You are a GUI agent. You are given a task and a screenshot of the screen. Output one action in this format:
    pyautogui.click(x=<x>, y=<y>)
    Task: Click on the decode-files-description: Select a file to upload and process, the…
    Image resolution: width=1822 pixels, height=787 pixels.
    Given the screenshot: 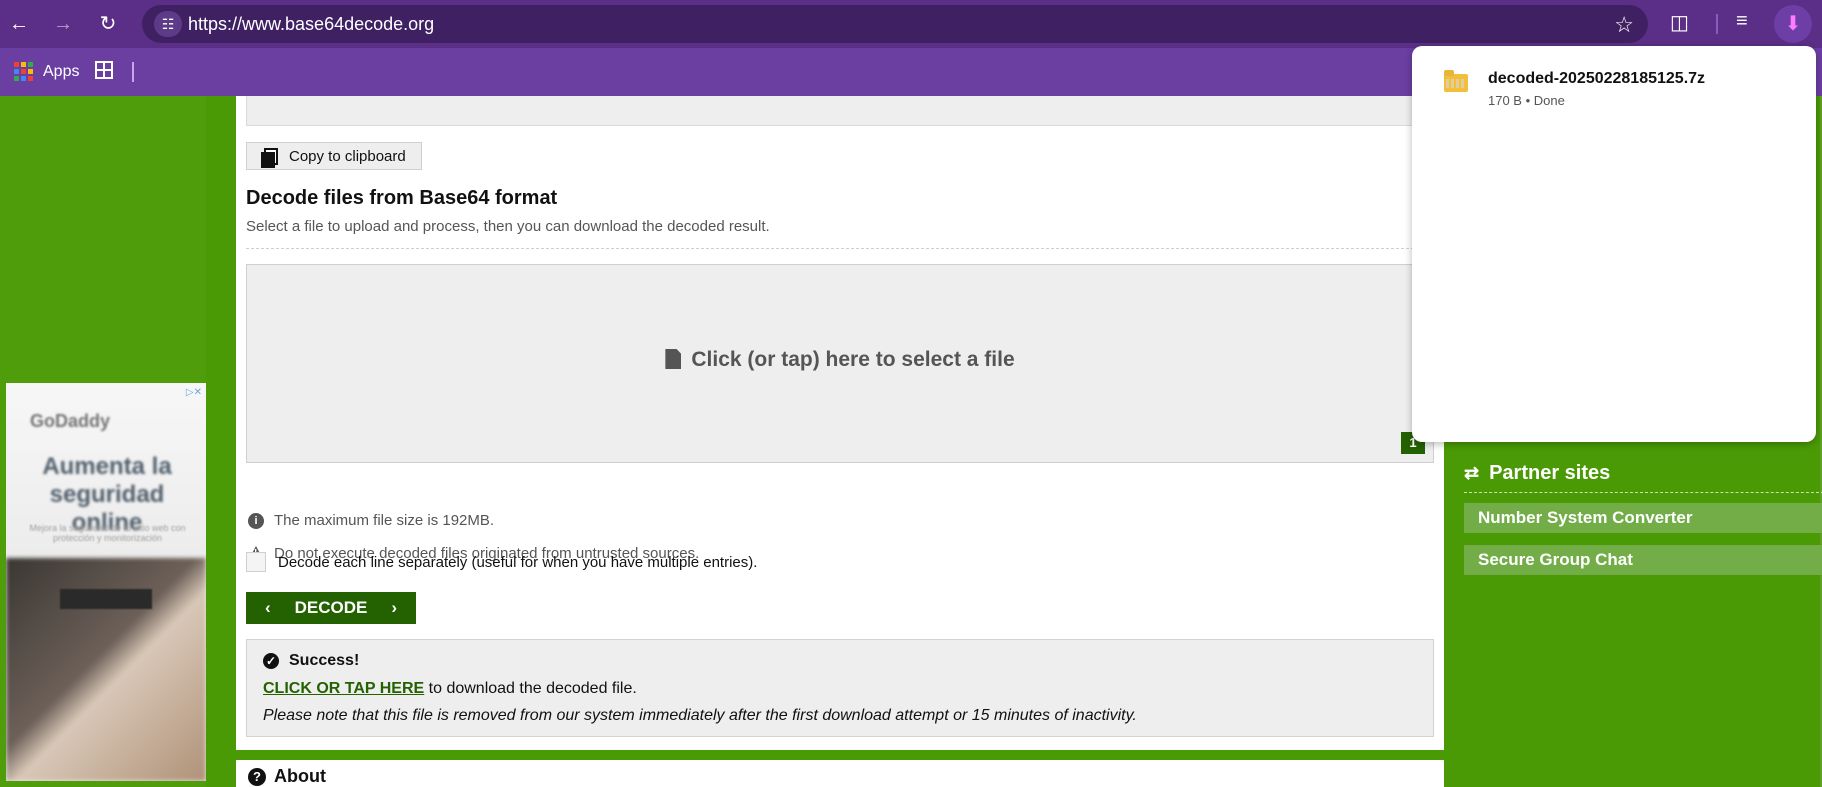 What is the action you would take?
    pyautogui.click(x=508, y=226)
    